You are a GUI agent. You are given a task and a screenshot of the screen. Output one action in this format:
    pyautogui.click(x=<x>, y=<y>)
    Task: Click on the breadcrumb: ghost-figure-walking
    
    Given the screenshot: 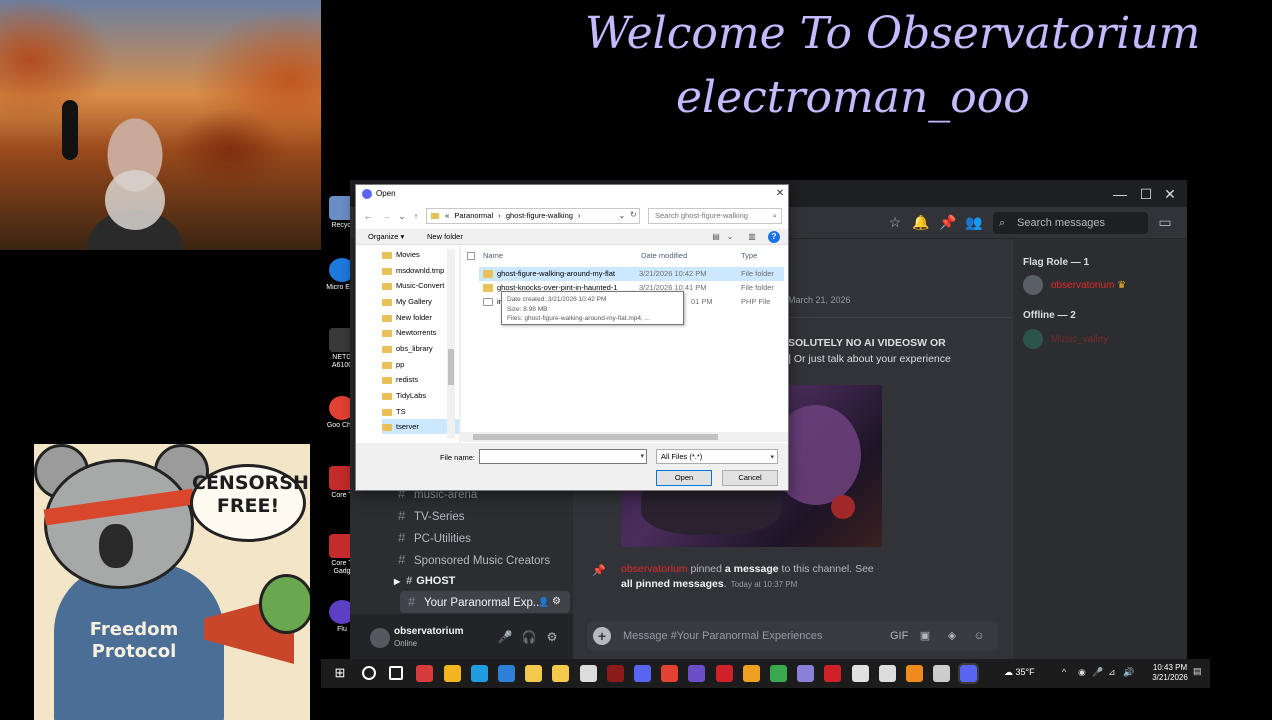 What is the action you would take?
    pyautogui.click(x=539, y=215)
    